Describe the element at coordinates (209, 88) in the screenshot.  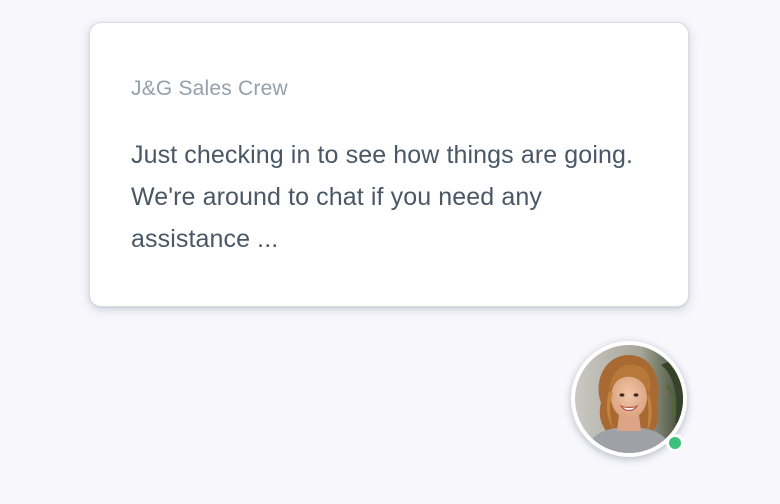
I see `sender-name: J&G Sales Crew` at that location.